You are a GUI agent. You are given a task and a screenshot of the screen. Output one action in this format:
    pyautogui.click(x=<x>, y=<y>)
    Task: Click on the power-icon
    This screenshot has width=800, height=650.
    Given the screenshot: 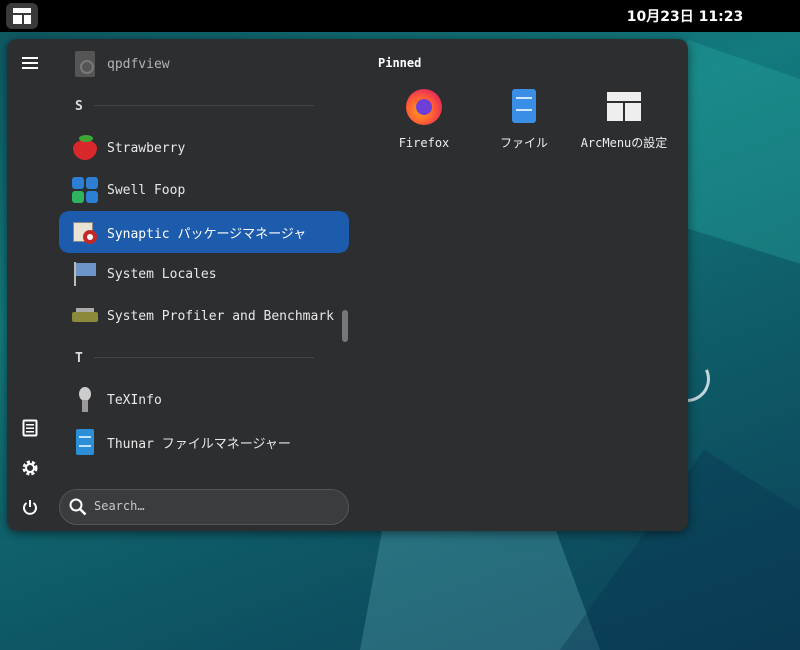 What is the action you would take?
    pyautogui.click(x=30, y=507)
    